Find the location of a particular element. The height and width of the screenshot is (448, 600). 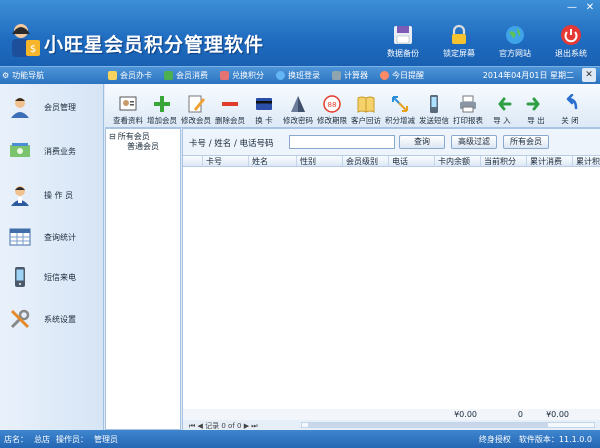

horizontal-scrollbar is located at coordinates (448, 425).